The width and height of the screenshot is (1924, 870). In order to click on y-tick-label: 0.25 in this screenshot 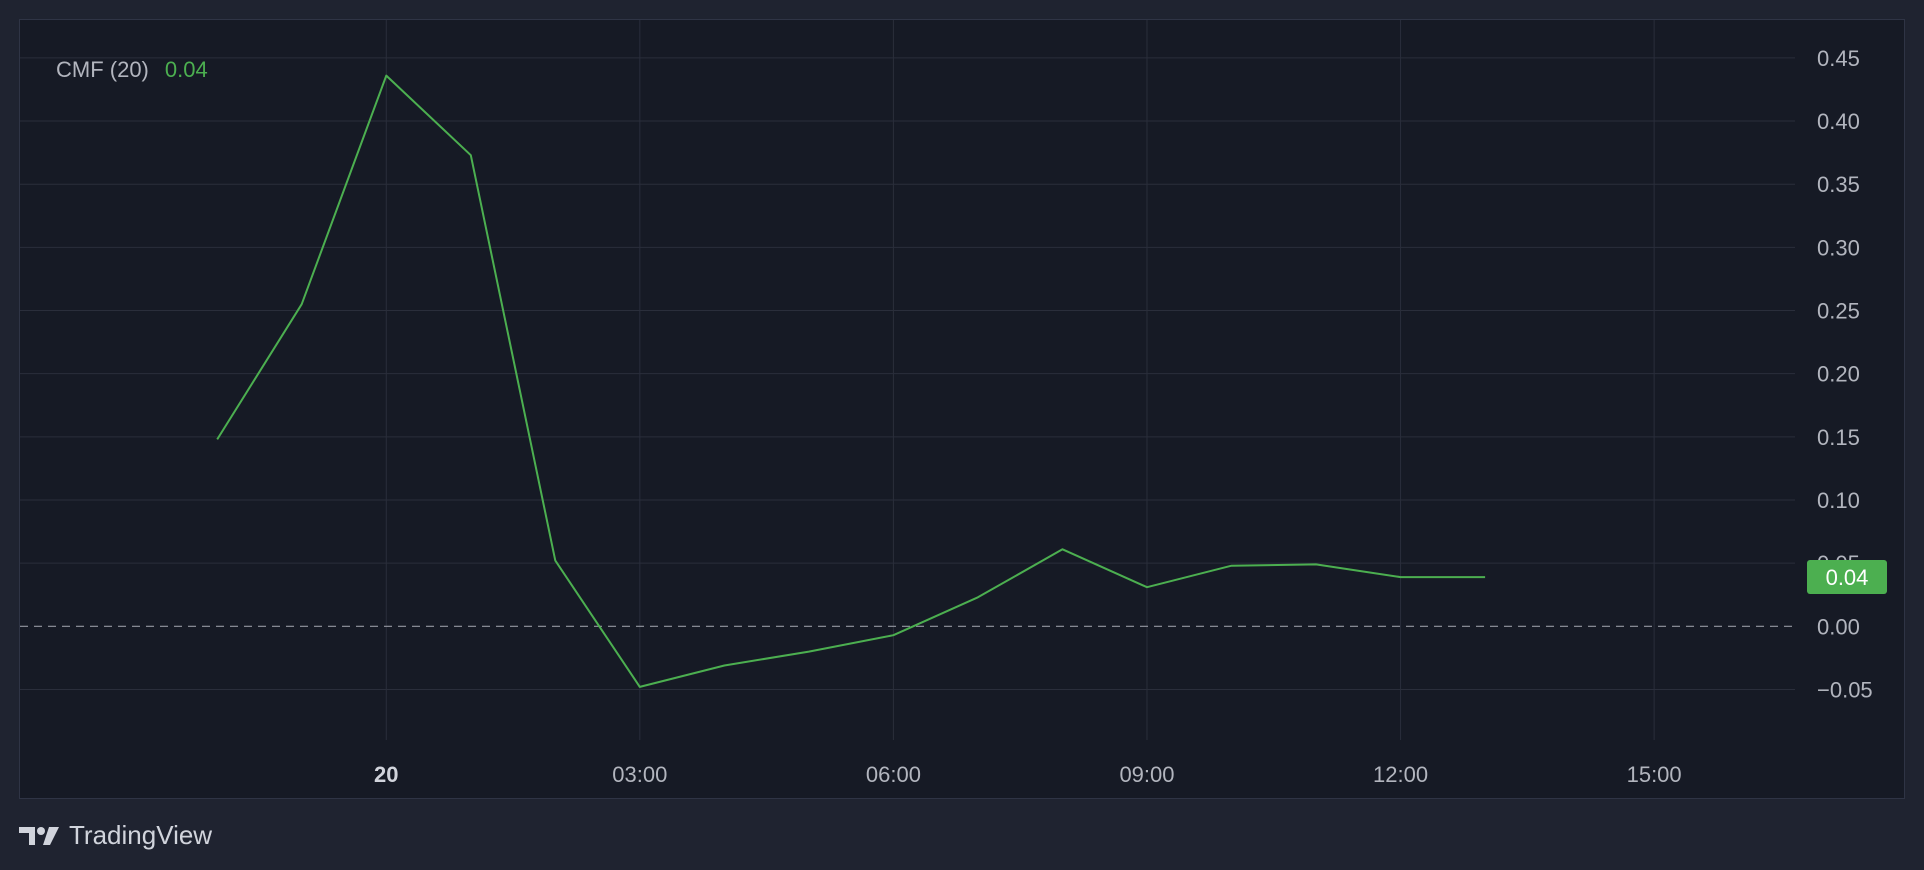, I will do `click(1838, 311)`.